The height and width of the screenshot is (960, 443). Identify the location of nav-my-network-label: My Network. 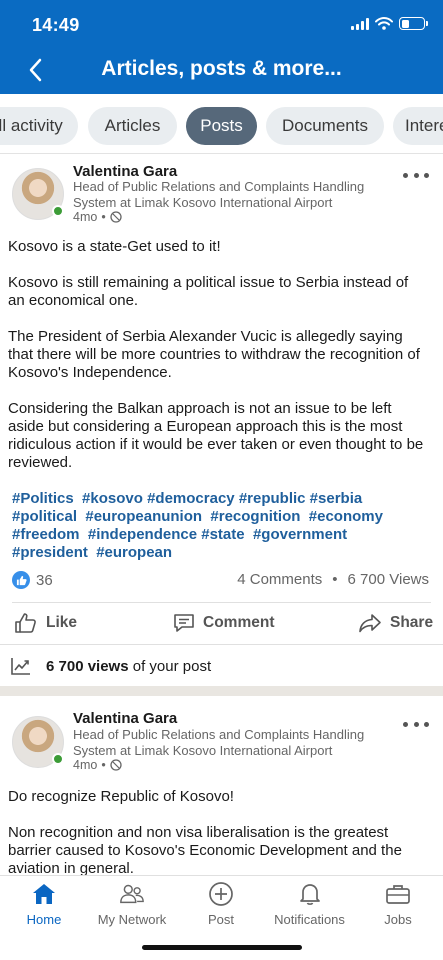
(132, 919).